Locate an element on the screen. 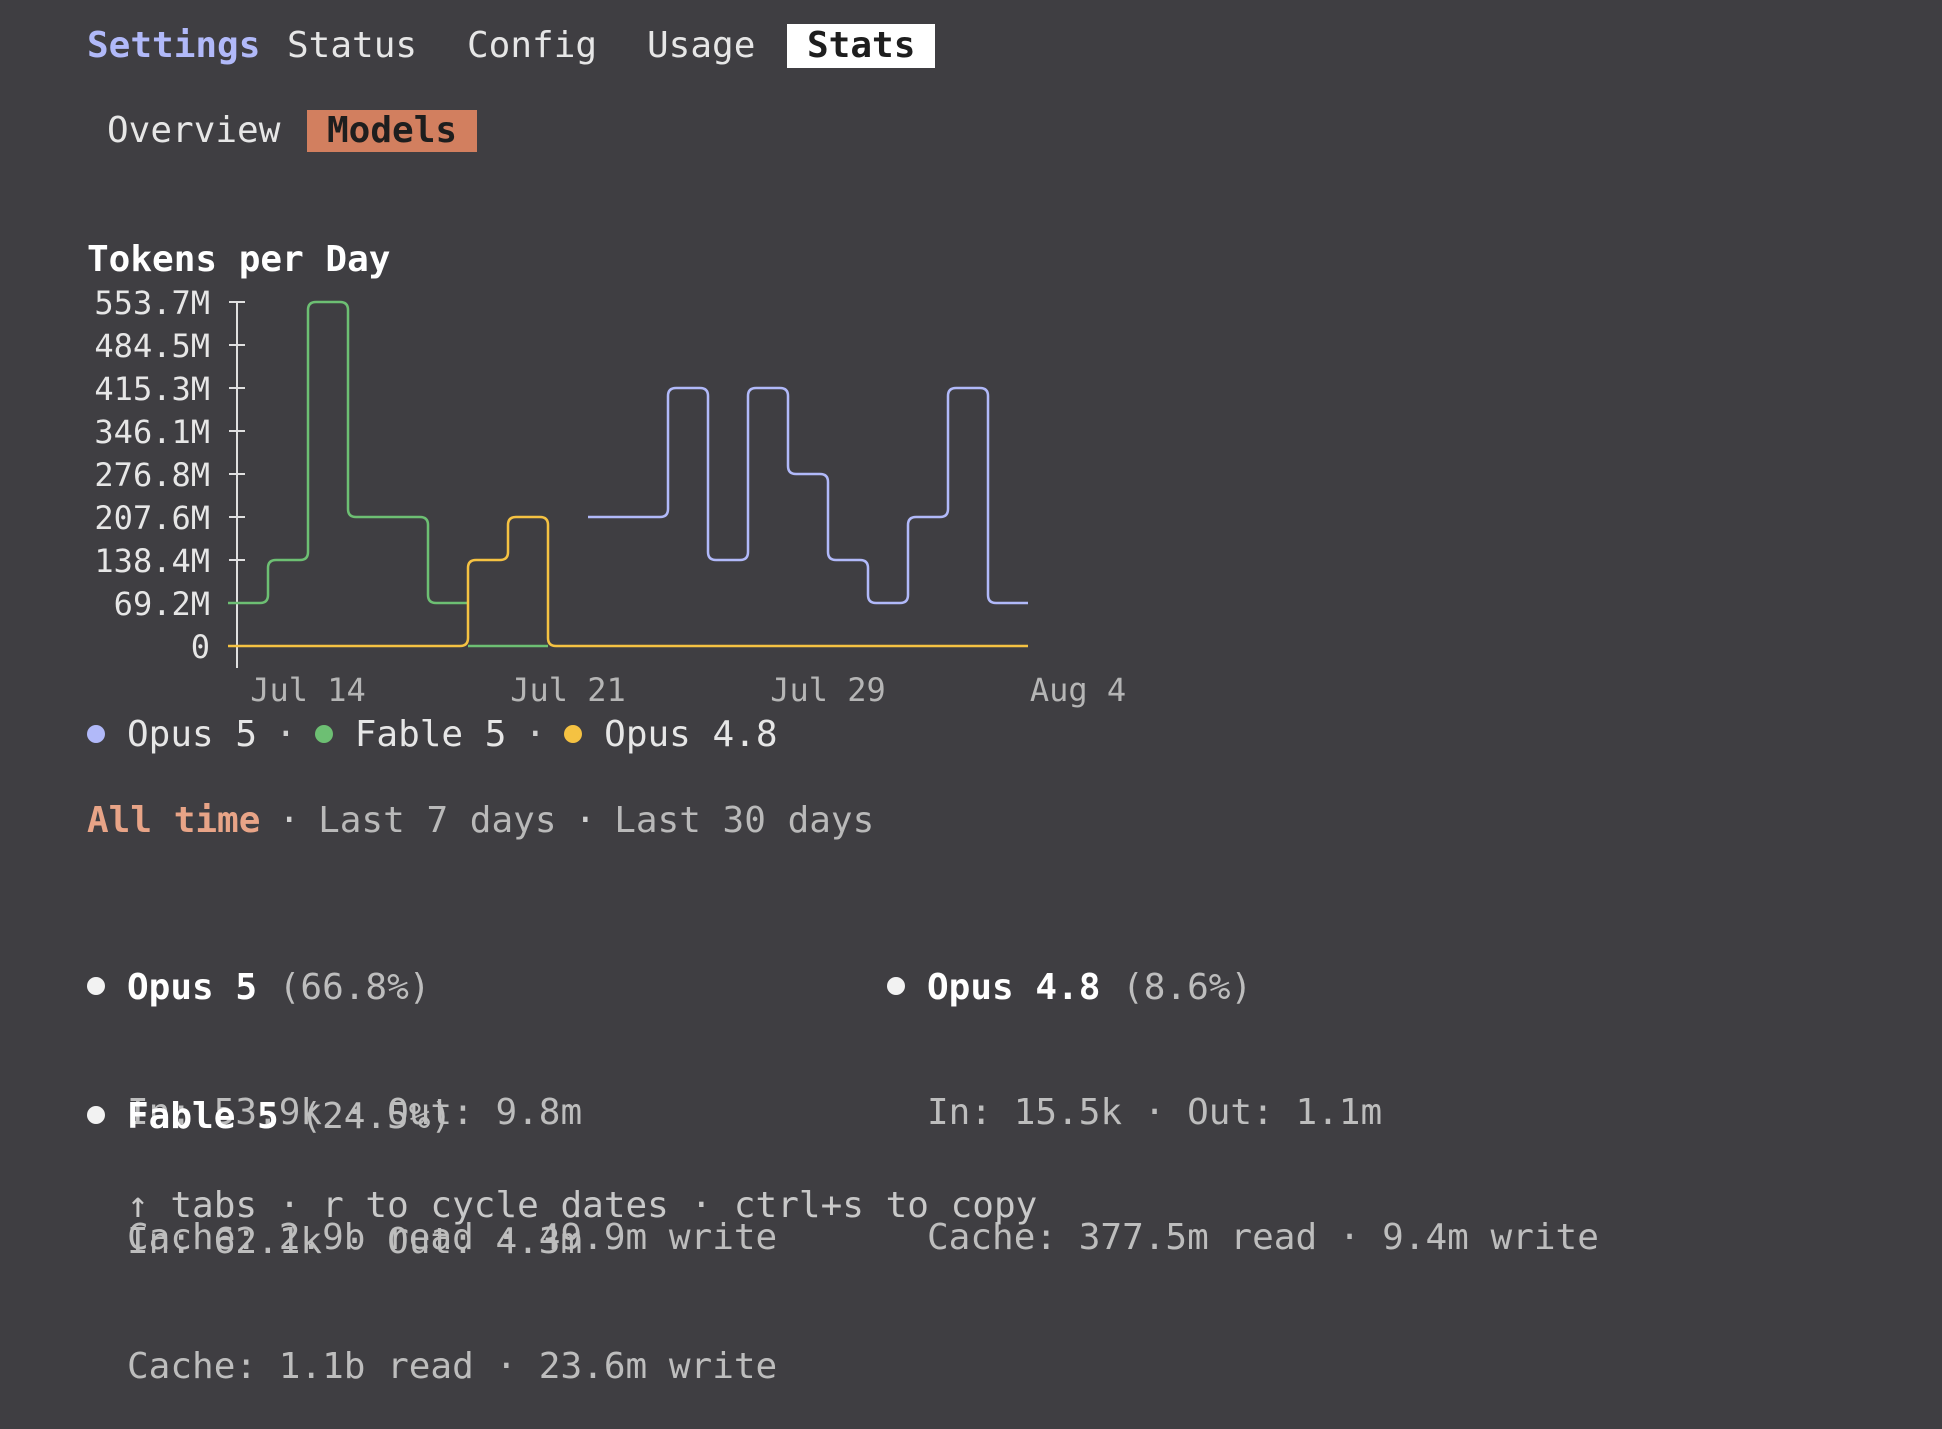  x-tick-label: Jul 29 is located at coordinates (828, 690).